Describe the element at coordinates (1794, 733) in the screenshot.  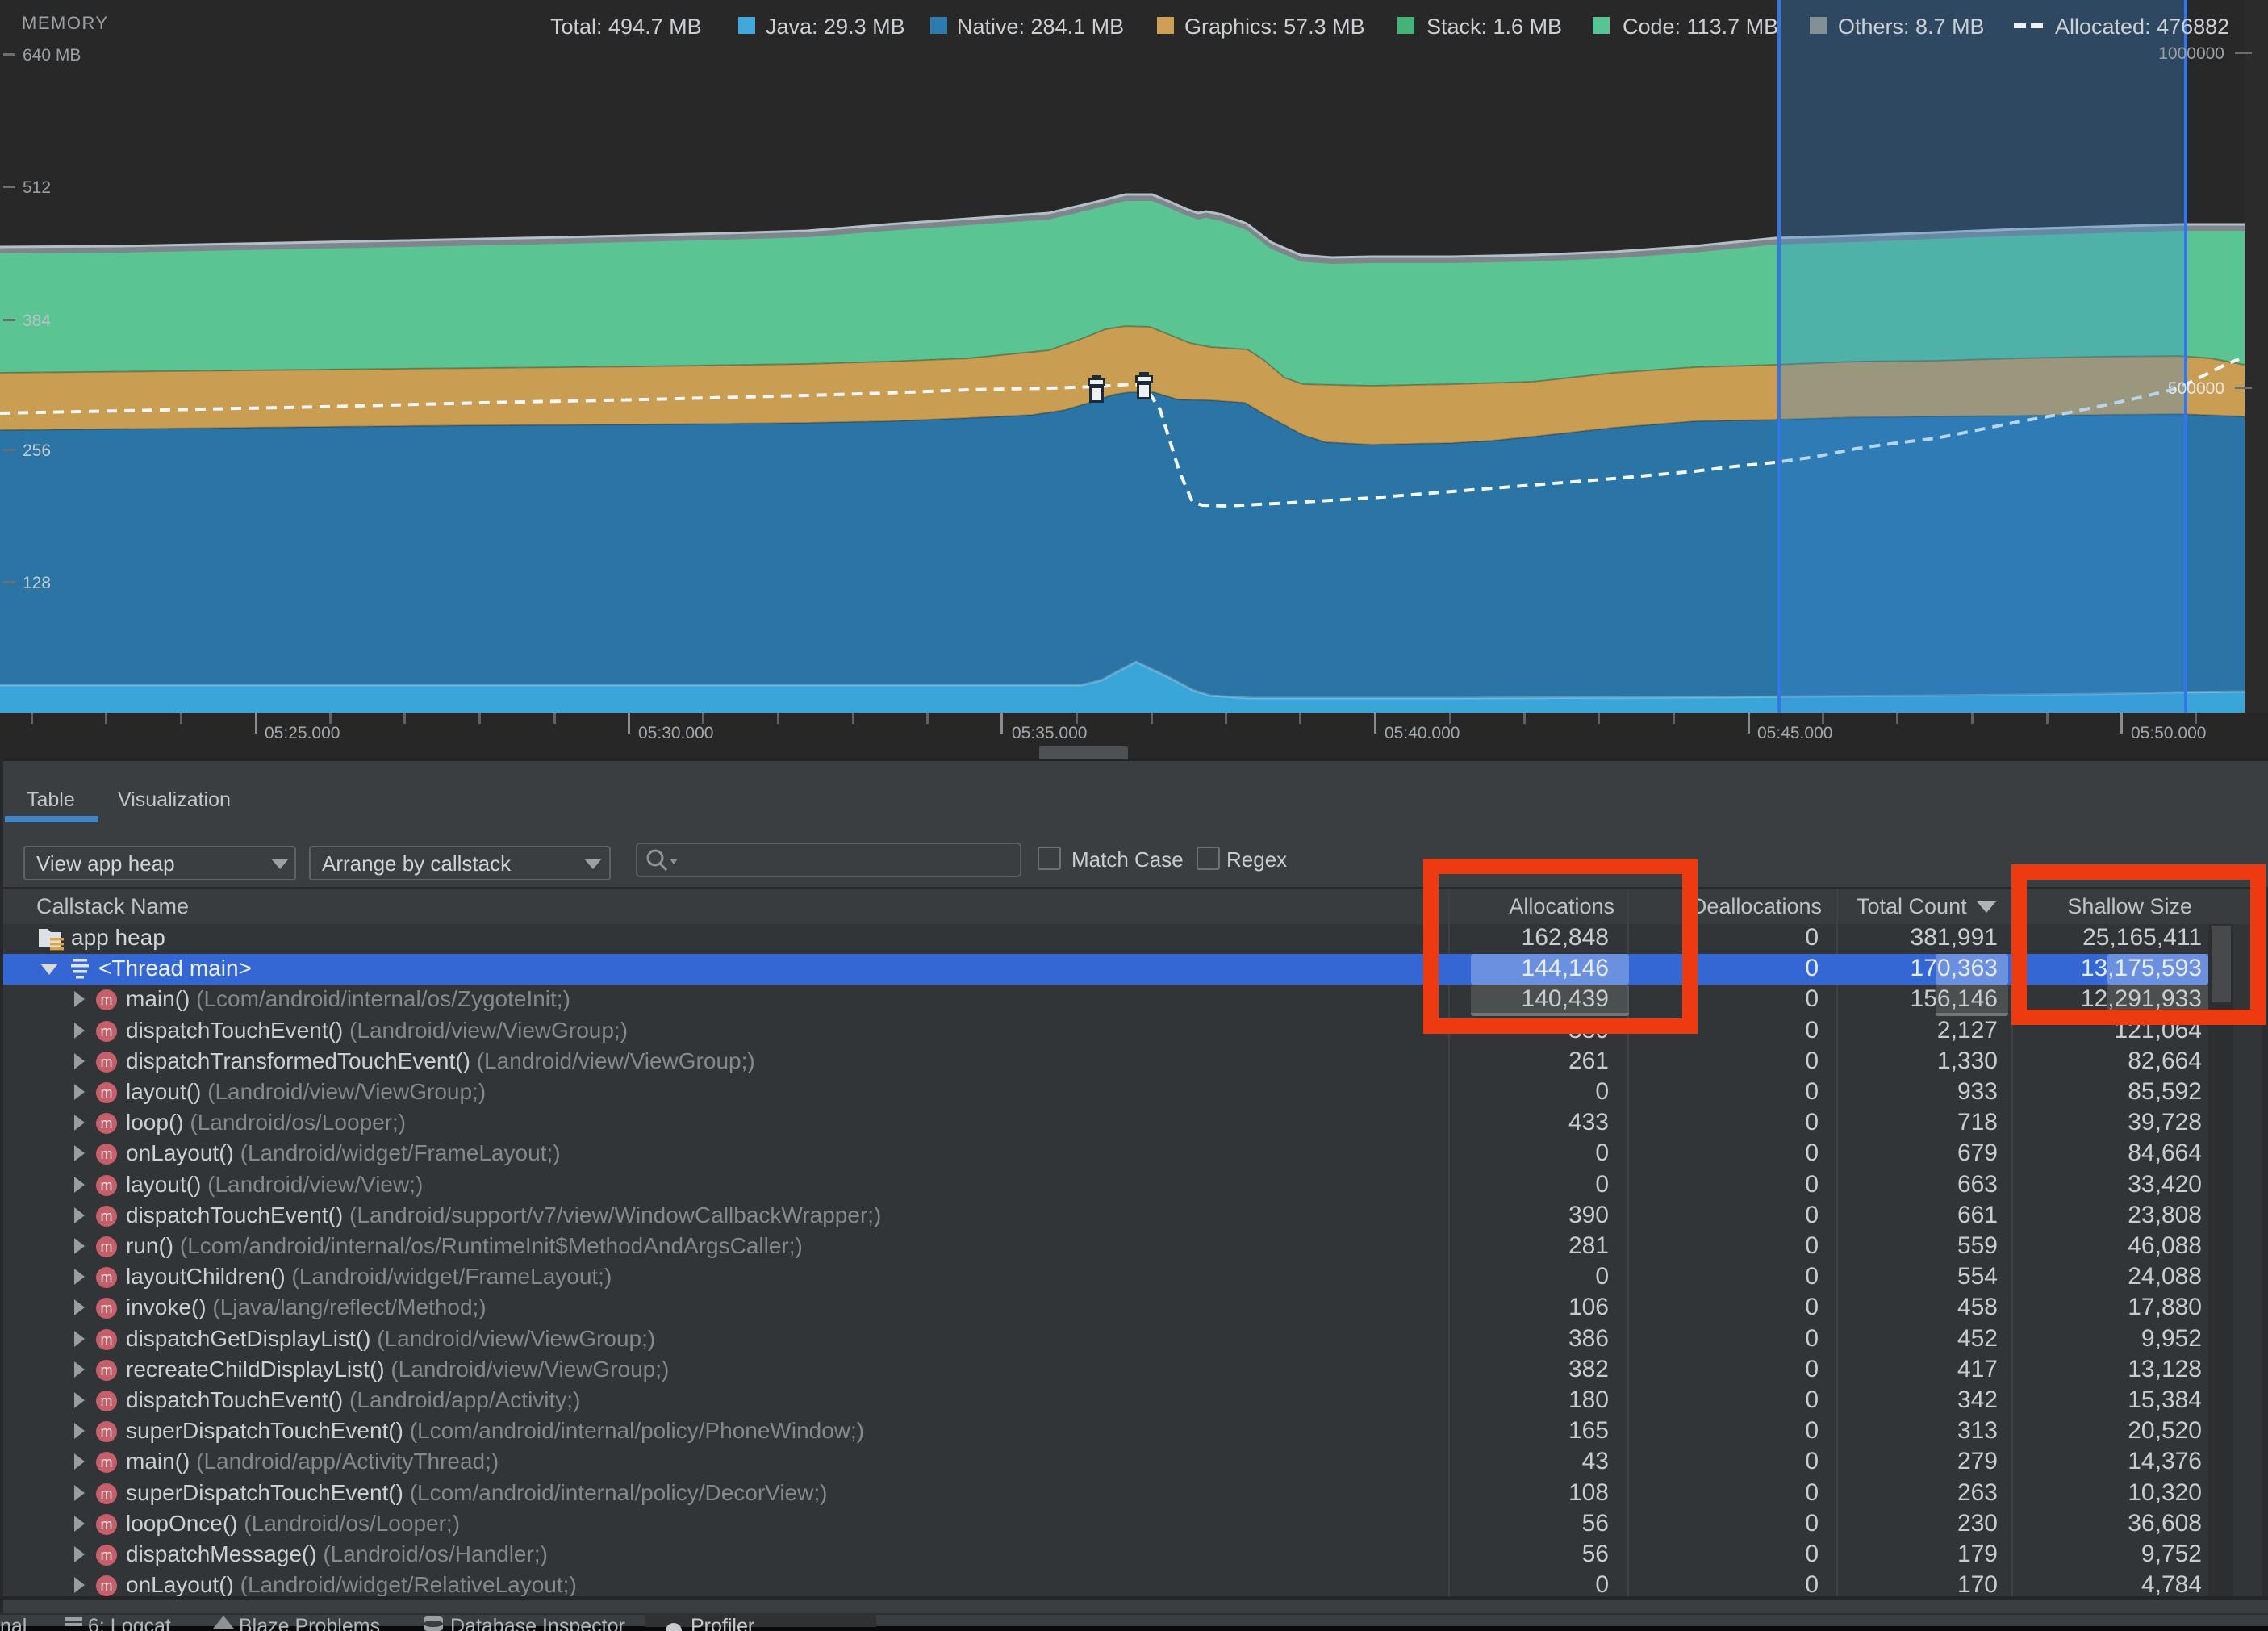
I see `svg-text: 05:45.000` at that location.